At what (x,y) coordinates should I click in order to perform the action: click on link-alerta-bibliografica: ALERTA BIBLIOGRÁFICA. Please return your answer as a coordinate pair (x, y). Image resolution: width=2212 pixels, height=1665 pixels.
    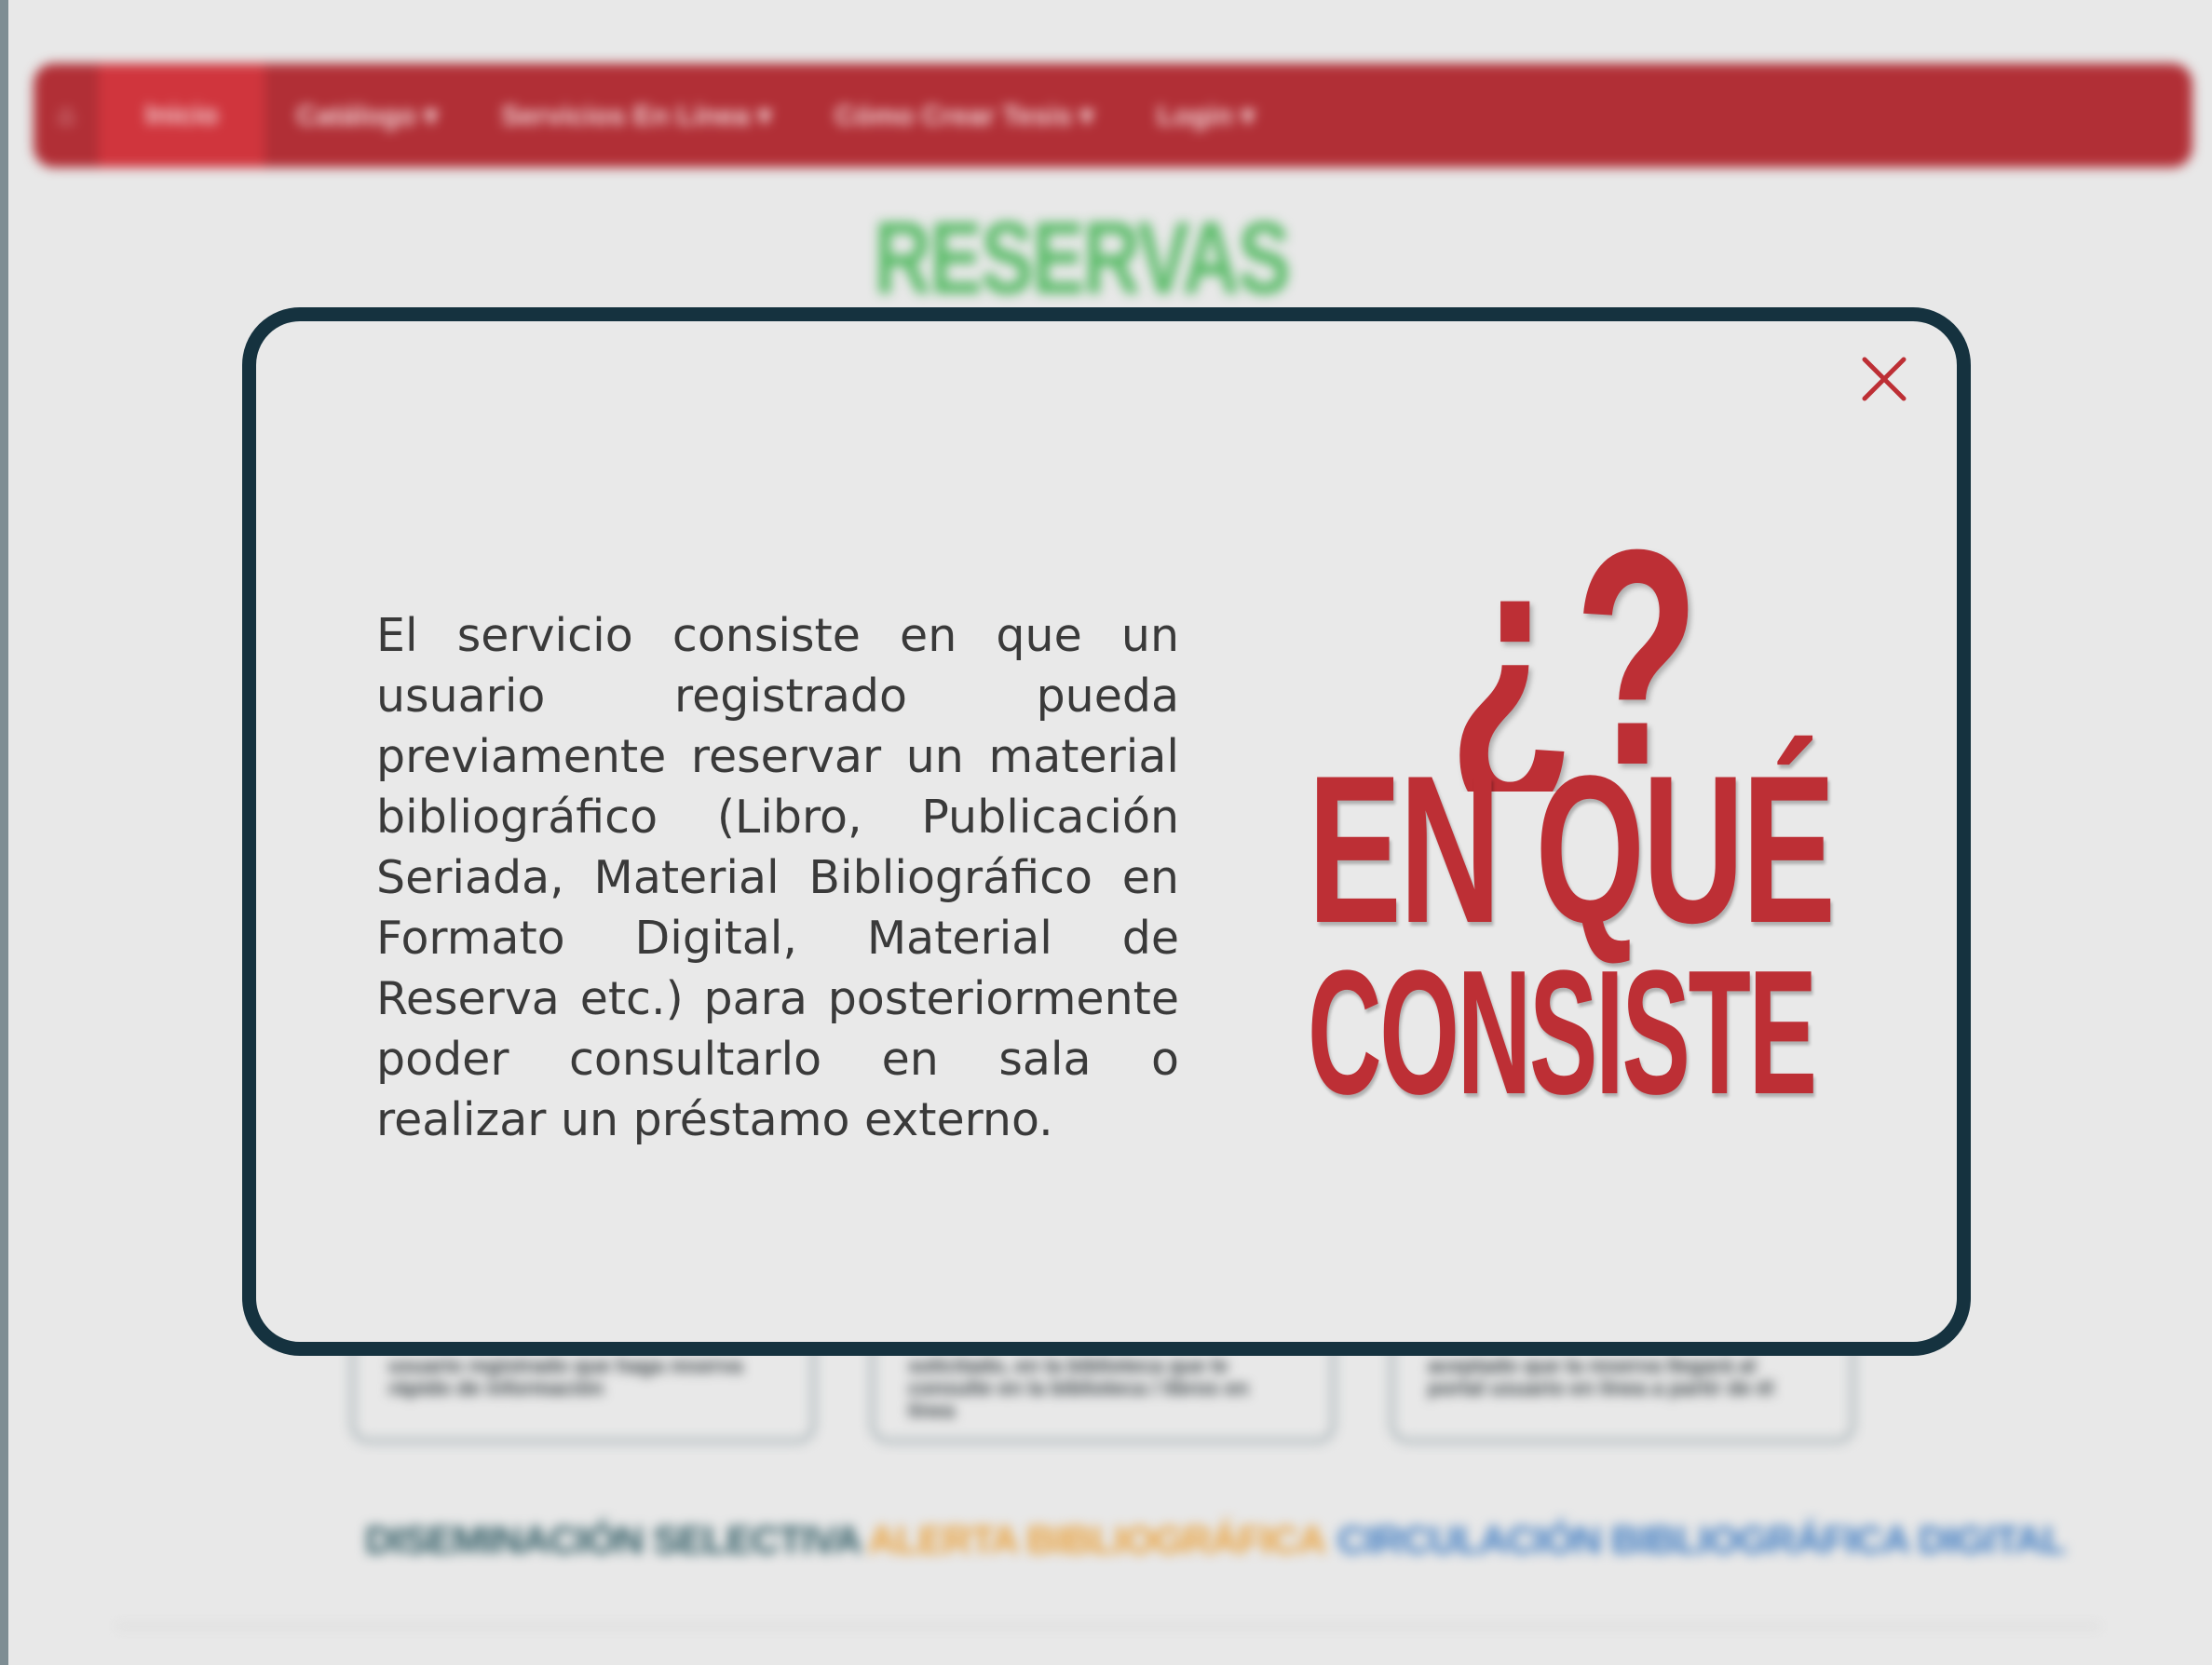
    Looking at the image, I should click on (1097, 1540).